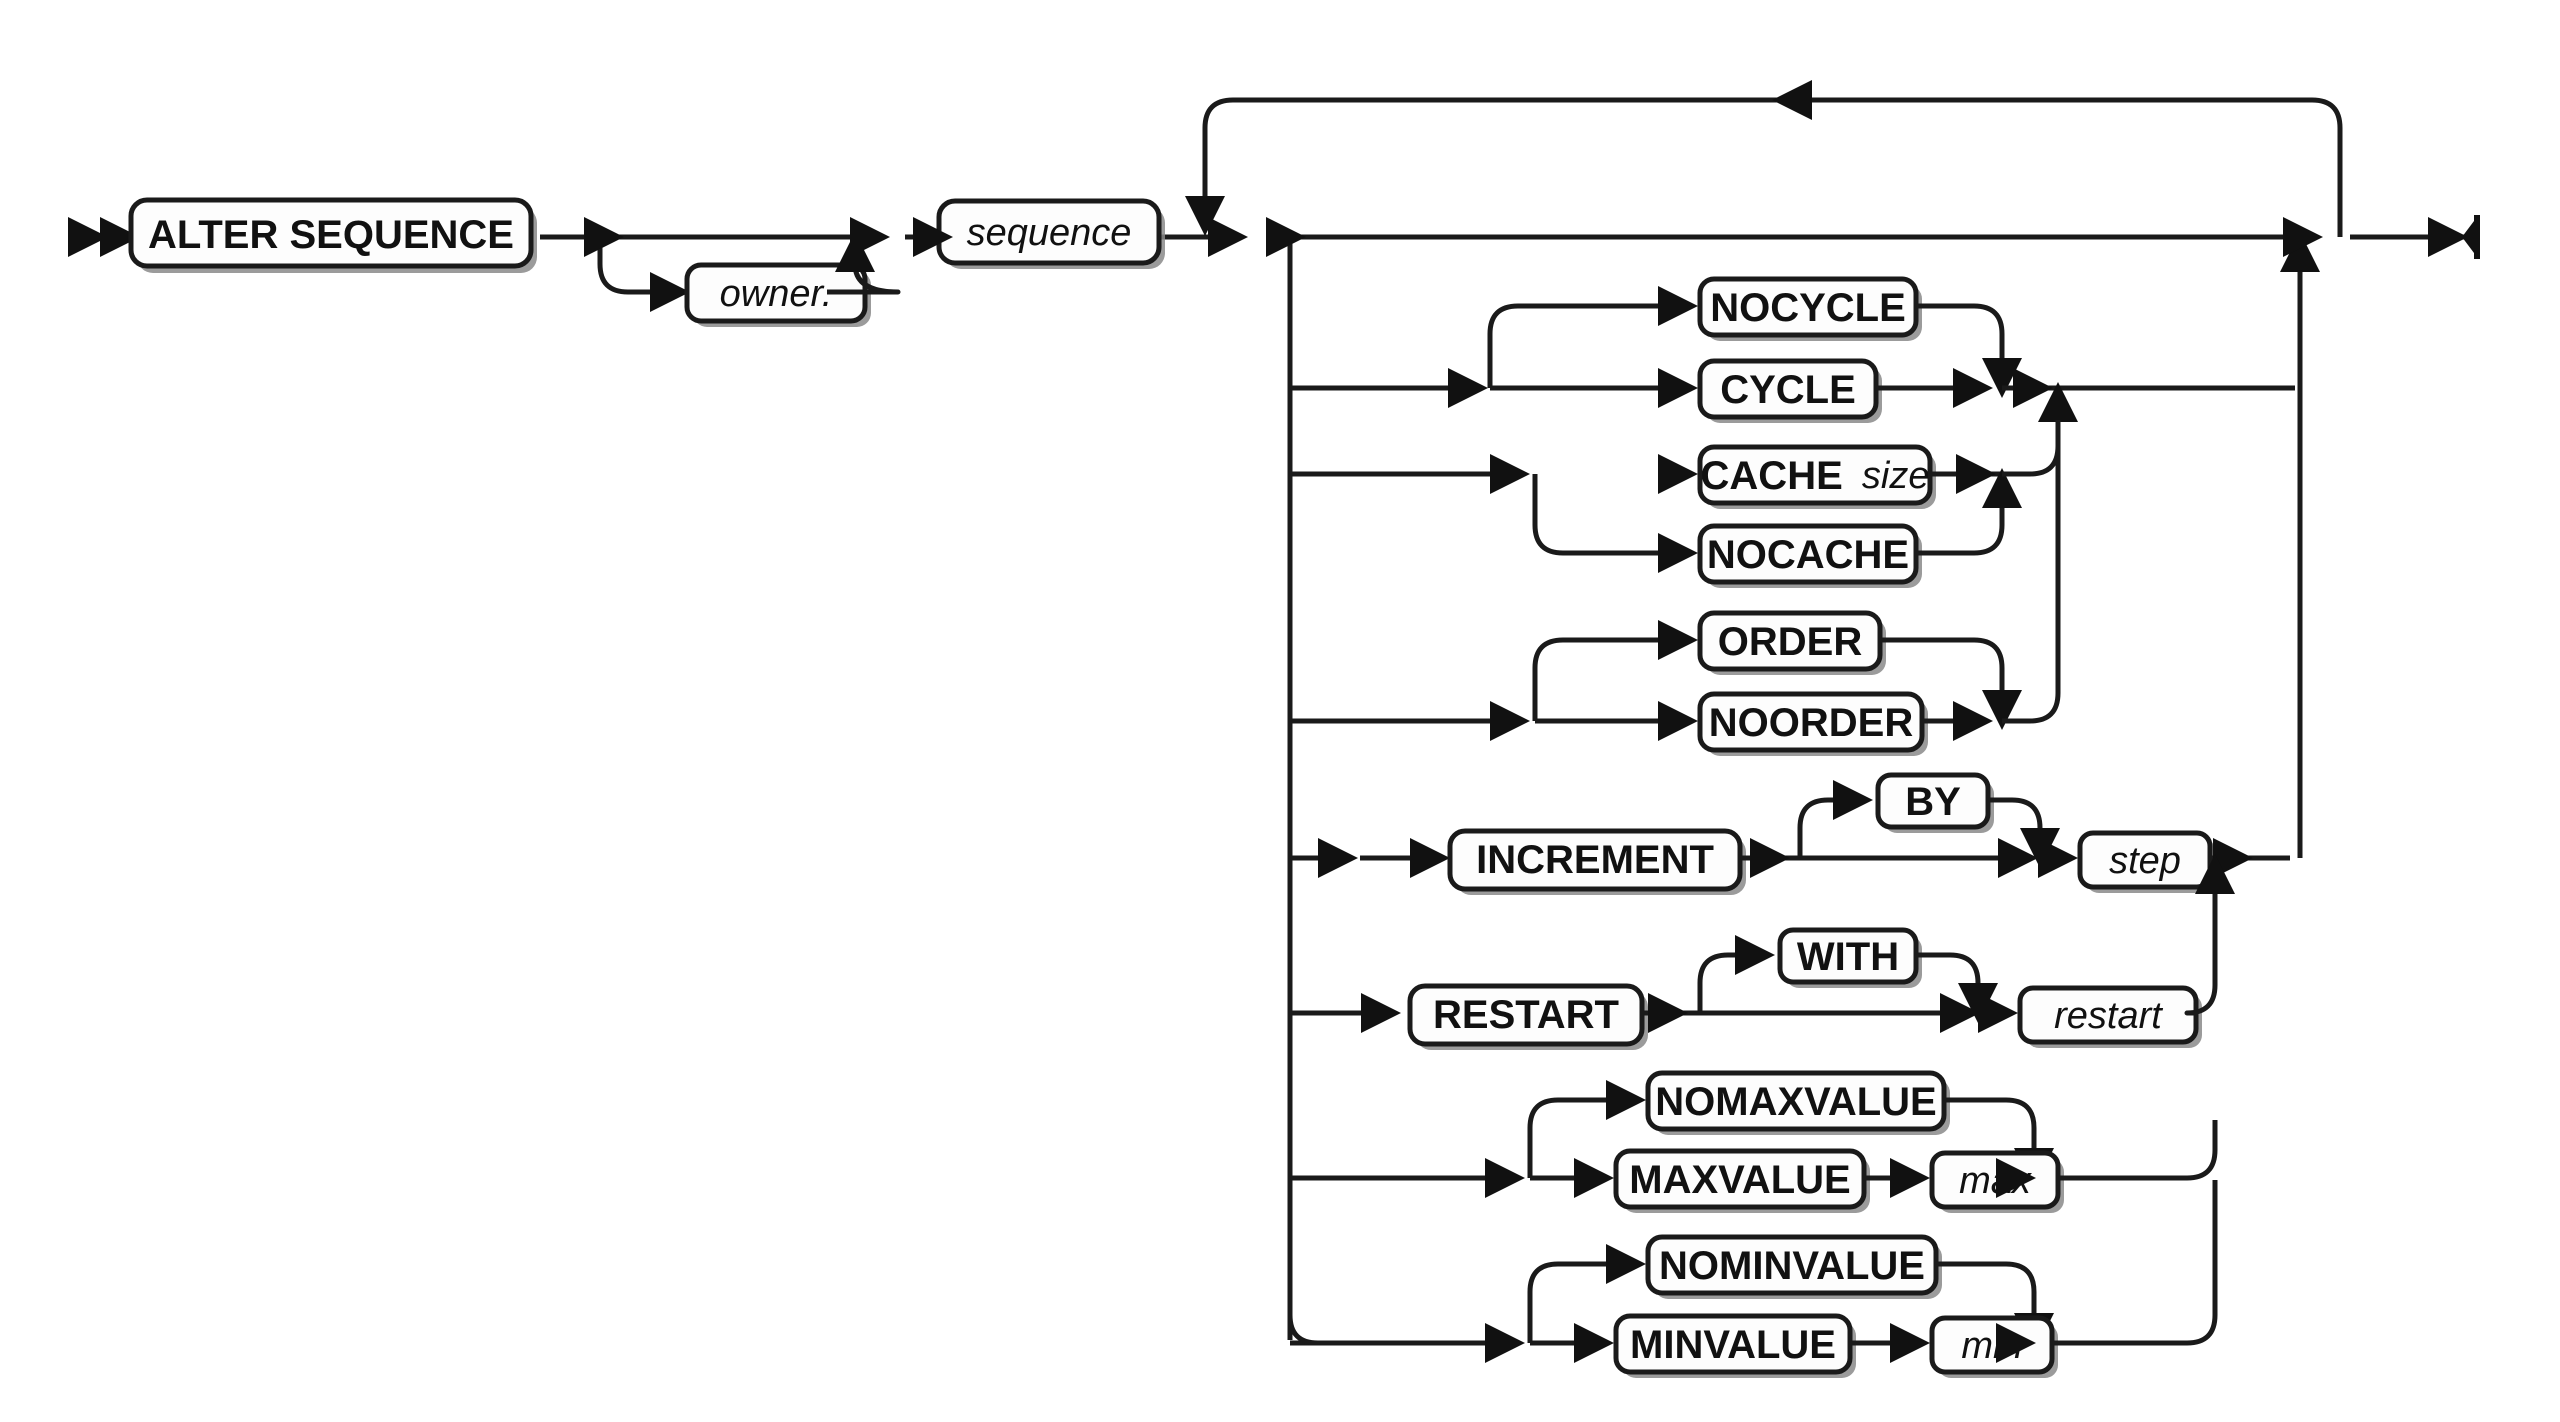  I want to click on node-label-minvalue: MINVALUE, so click(1733, 1345).